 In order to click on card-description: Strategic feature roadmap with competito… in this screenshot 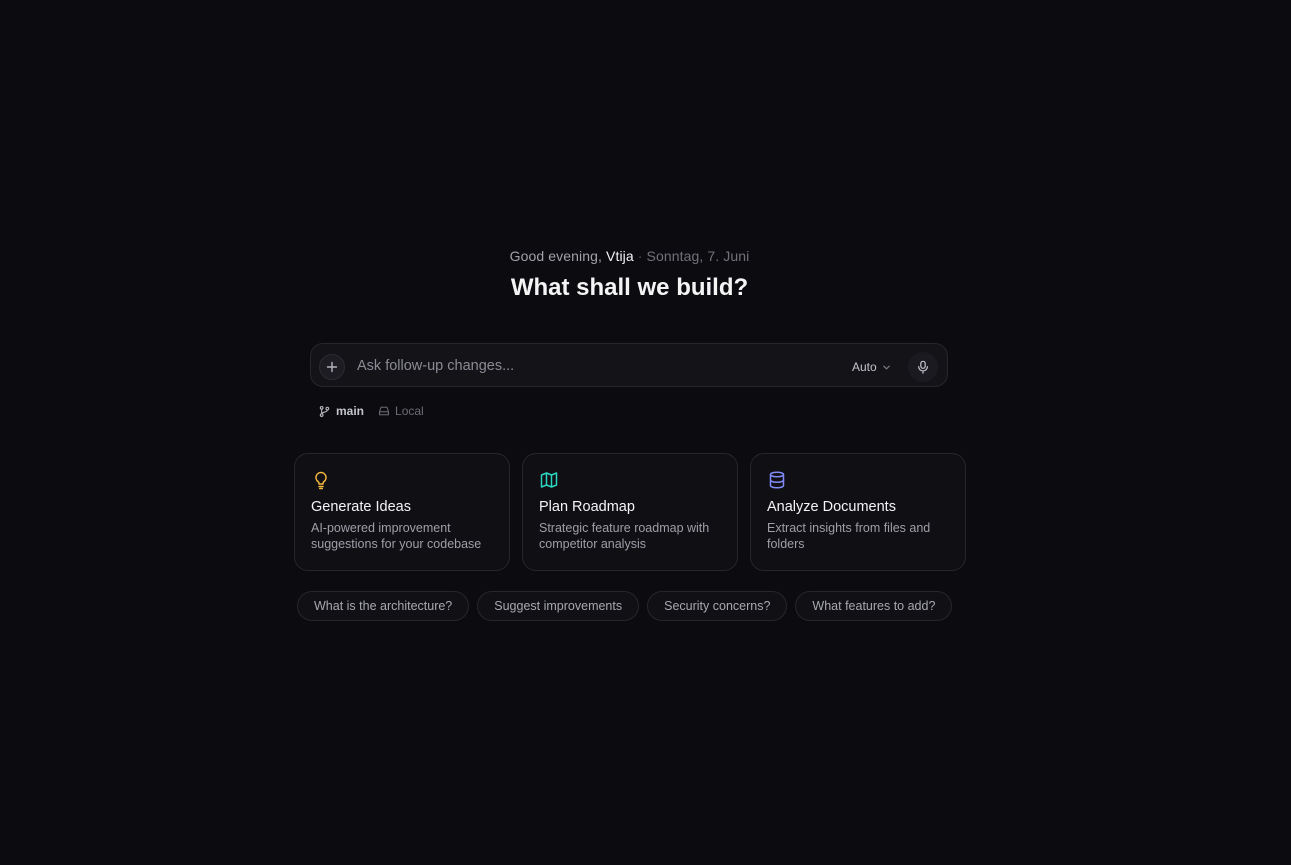, I will do `click(624, 536)`.